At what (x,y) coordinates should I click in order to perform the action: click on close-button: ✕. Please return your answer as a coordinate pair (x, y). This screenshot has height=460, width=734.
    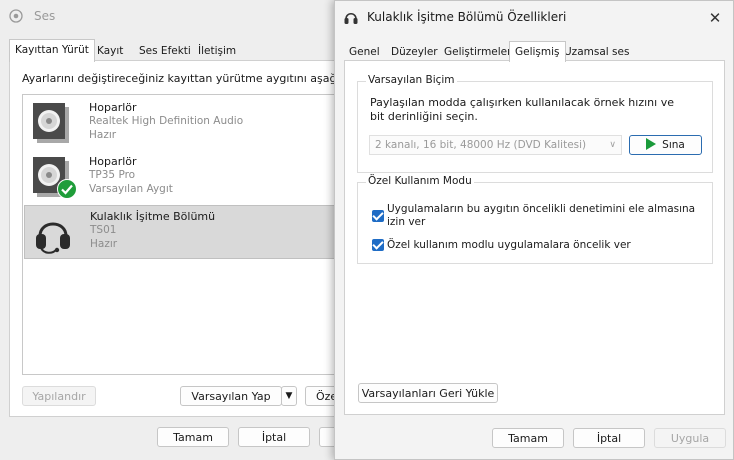
    Looking at the image, I should click on (715, 18).